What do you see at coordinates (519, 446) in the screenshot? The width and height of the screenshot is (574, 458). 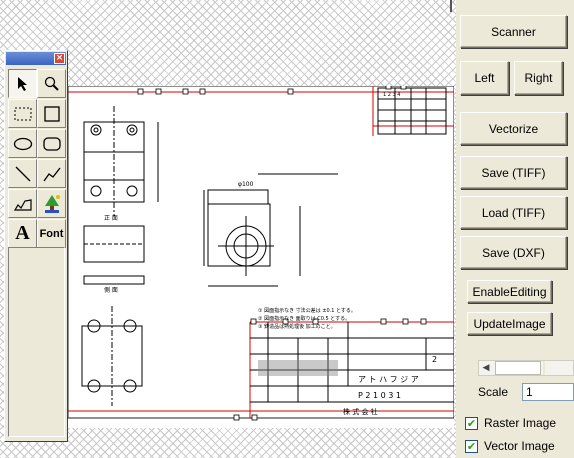 I see `vector-image-label: Vector Image` at bounding box center [519, 446].